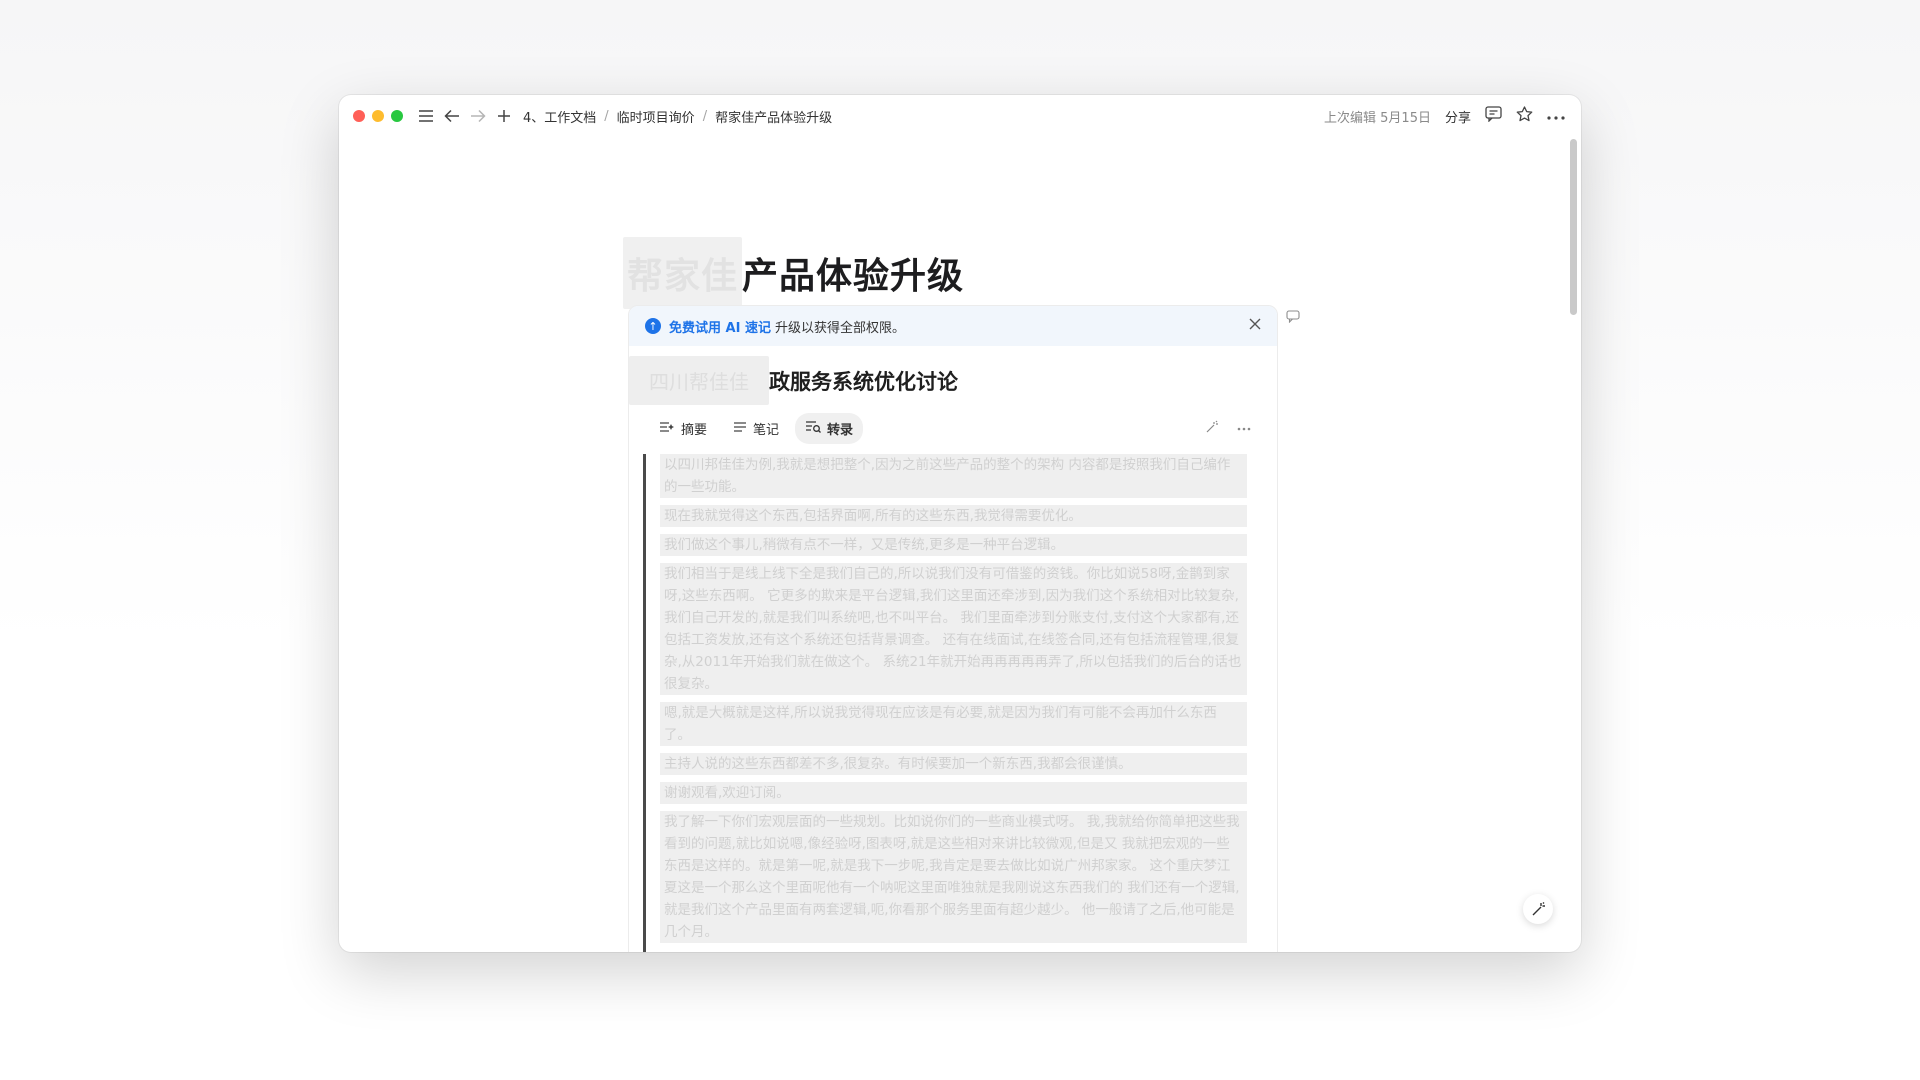  Describe the element at coordinates (397, 116) in the screenshot. I see `maximize-window-button` at that location.